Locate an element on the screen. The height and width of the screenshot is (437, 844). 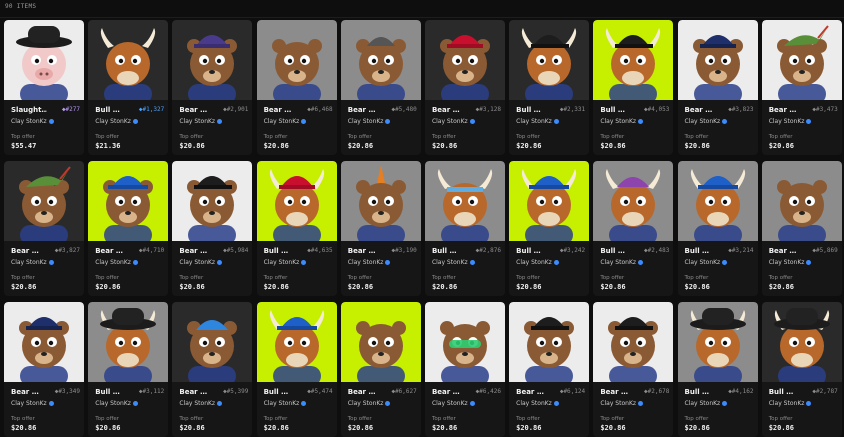
nft-card: Bear … ◆#5,984 Clay StonKz Top offer $20.86 is located at coordinates (212, 228).